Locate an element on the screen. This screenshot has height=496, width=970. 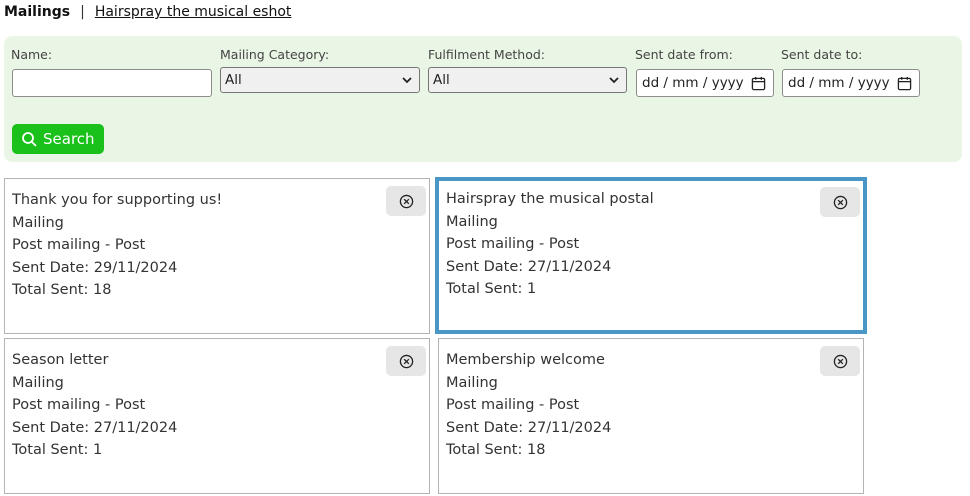
card-title: Thank you for supporting us! is located at coordinates (117, 200).